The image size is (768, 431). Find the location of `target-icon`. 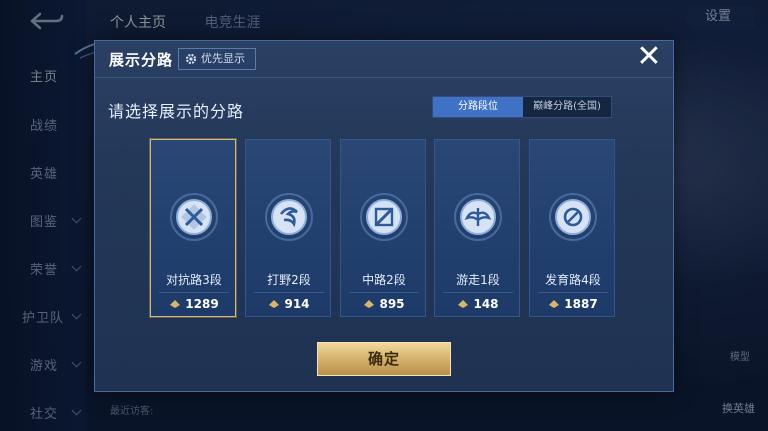

target-icon is located at coordinates (573, 217).